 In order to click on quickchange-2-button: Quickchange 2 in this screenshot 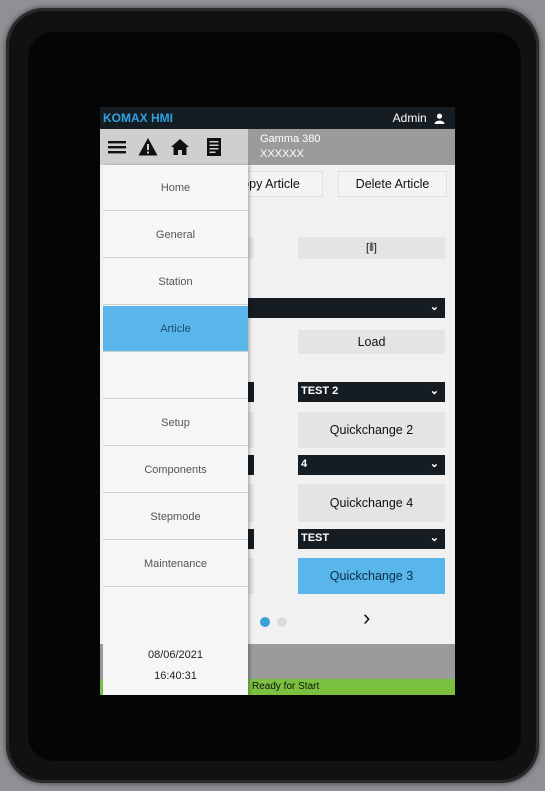, I will do `click(371, 430)`.